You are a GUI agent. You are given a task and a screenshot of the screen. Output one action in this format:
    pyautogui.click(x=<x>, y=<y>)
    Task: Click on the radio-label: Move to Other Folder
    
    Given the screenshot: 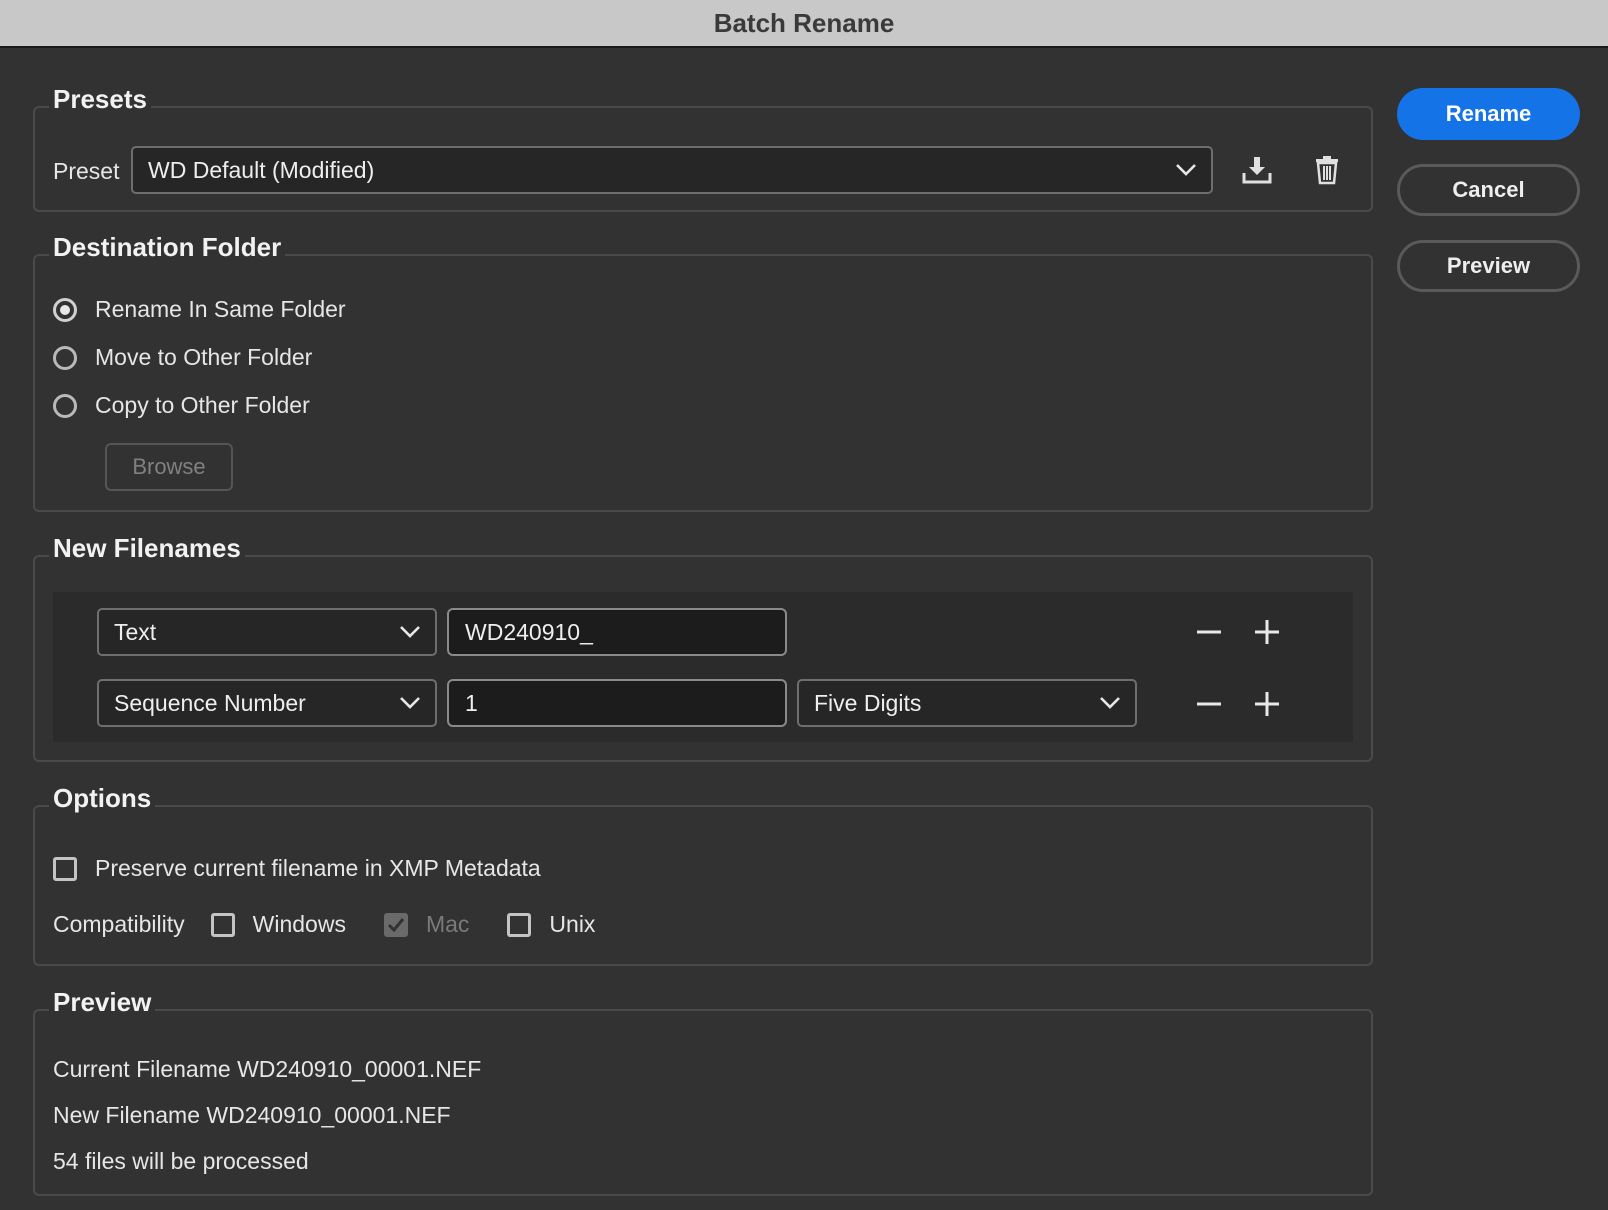 What is the action you would take?
    pyautogui.click(x=204, y=357)
    